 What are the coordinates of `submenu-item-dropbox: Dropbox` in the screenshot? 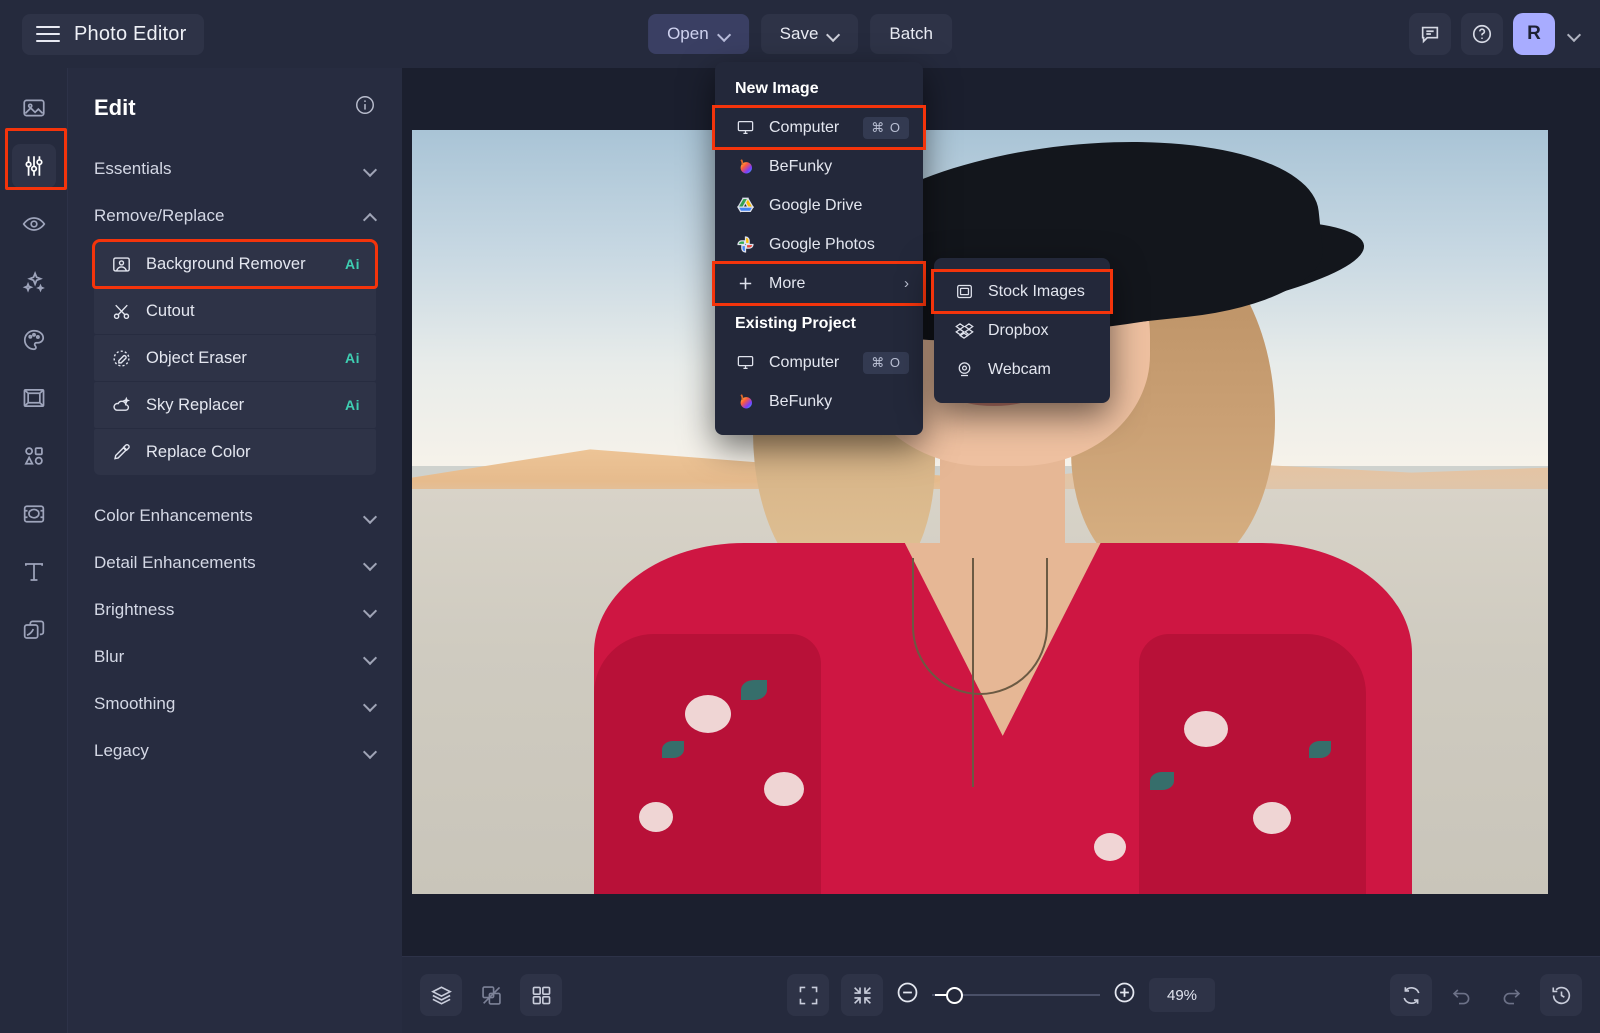 It's located at (1022, 330).